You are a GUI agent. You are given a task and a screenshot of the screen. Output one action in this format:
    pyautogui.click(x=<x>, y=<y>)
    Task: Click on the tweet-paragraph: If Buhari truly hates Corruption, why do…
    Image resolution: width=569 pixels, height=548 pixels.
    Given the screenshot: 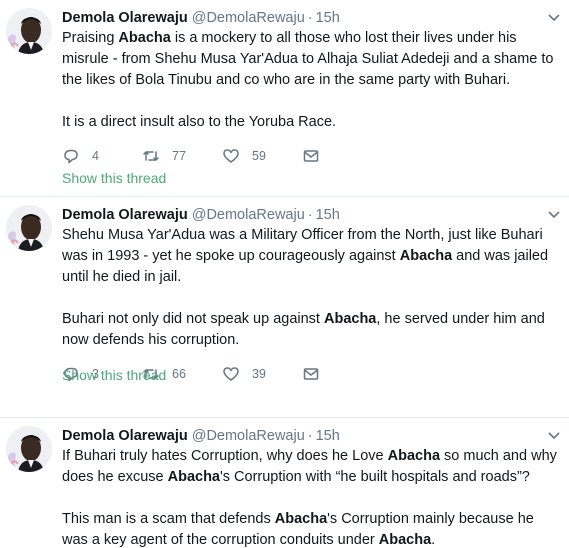 What is the action you would take?
    pyautogui.click(x=309, y=467)
    